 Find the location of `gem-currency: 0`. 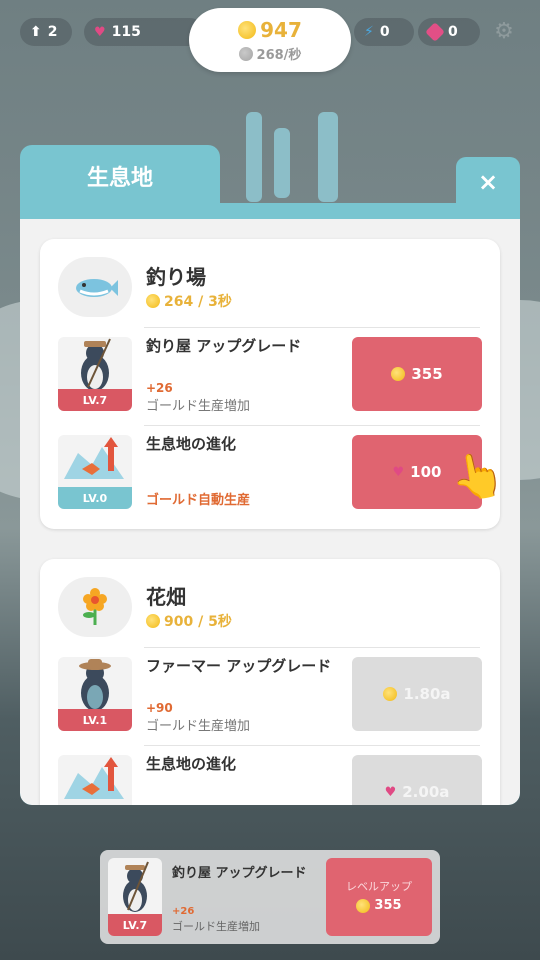

gem-currency: 0 is located at coordinates (449, 32).